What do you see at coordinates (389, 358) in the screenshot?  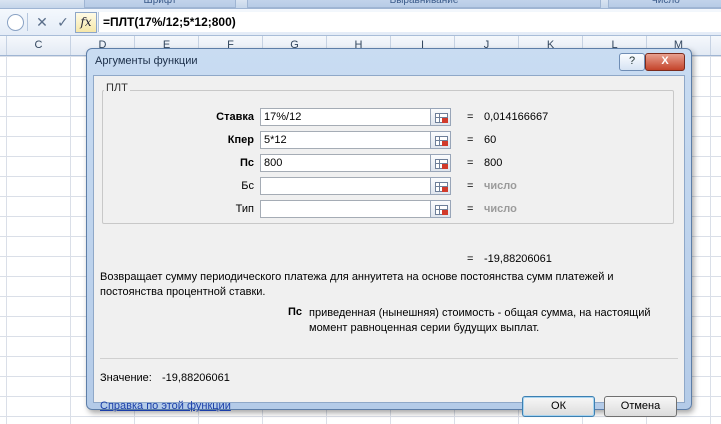 I see `dialog-divider` at bounding box center [389, 358].